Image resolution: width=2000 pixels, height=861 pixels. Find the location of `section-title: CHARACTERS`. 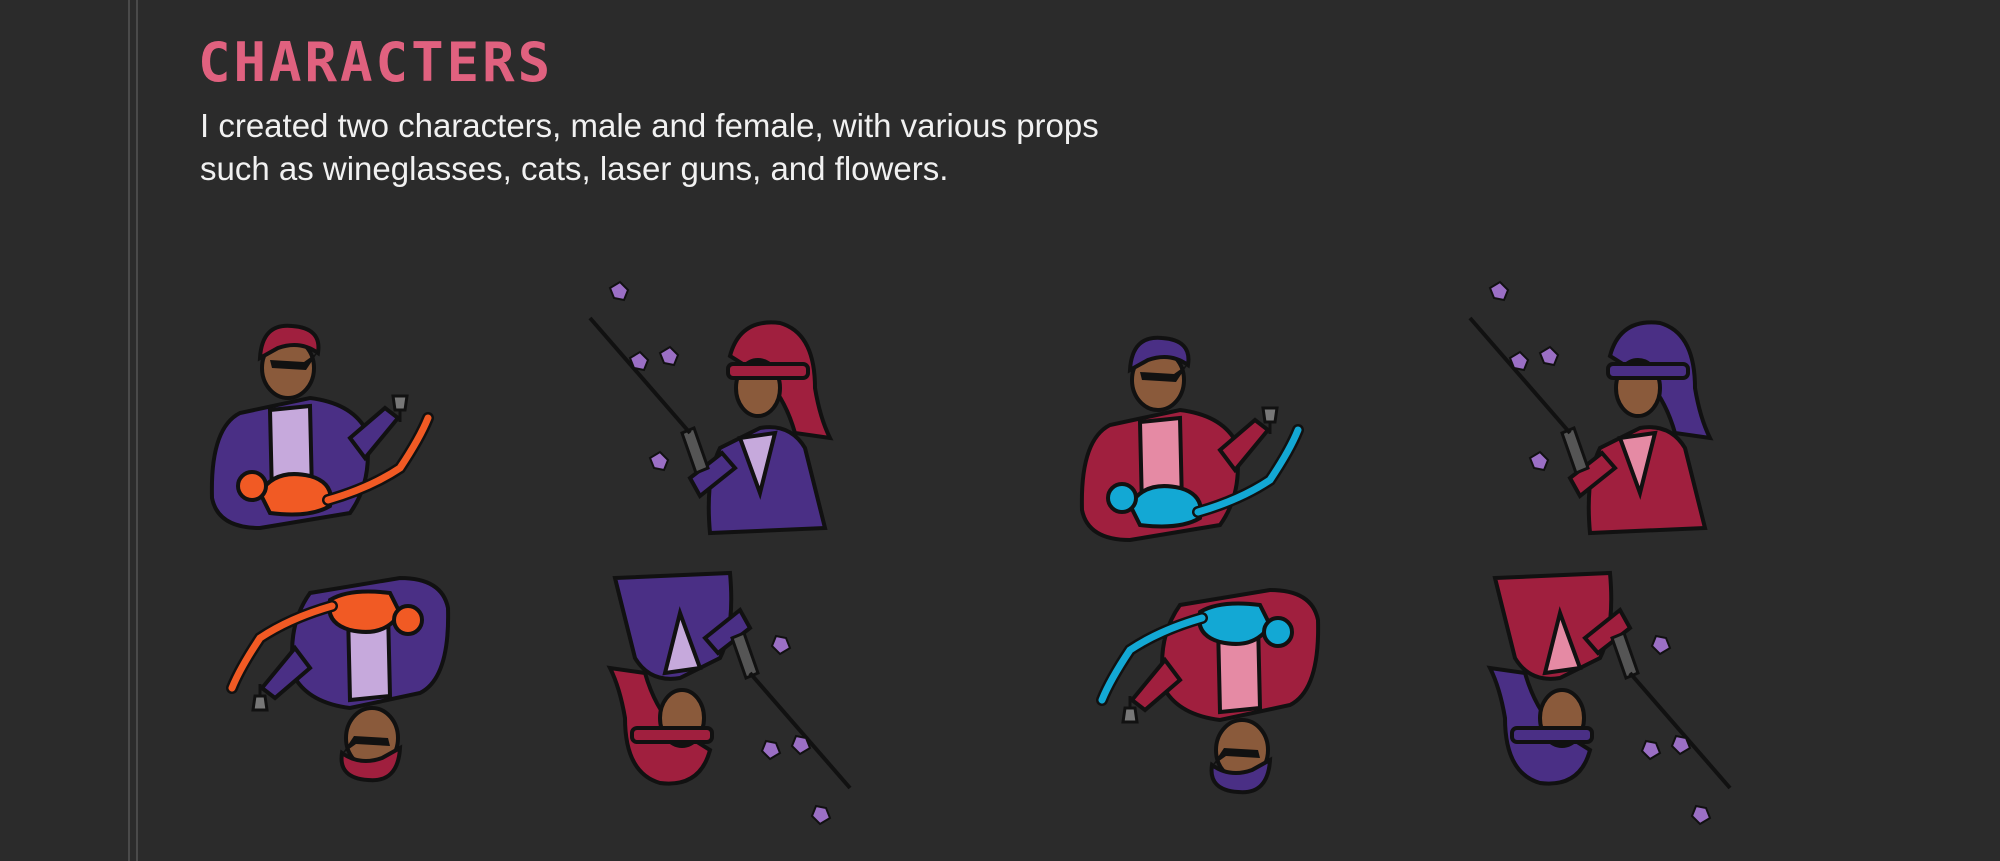

section-title: CHARACTERS is located at coordinates (376, 62).